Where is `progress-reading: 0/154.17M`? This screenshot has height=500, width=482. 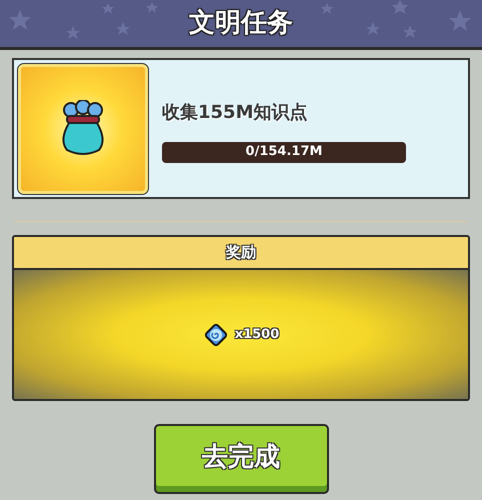 progress-reading: 0/154.17M is located at coordinates (284, 152).